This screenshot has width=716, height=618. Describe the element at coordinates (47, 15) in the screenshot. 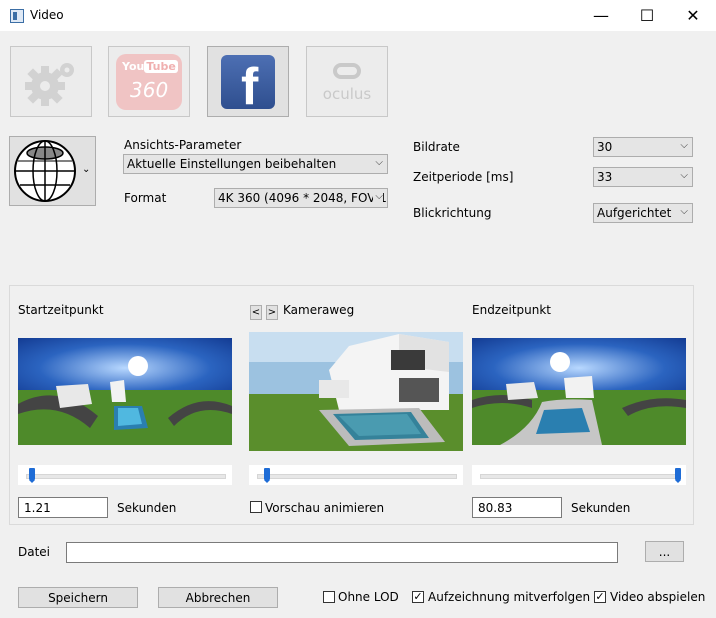

I see `window-title: Video` at that location.